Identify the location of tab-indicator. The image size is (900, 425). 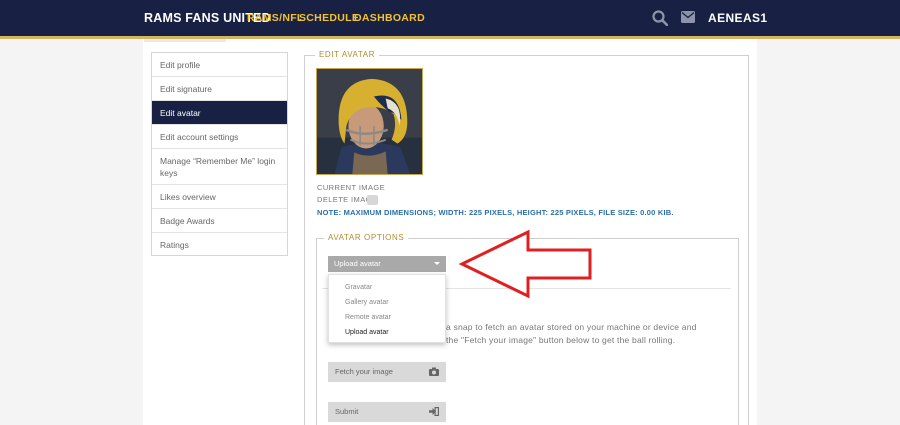
(185, 40).